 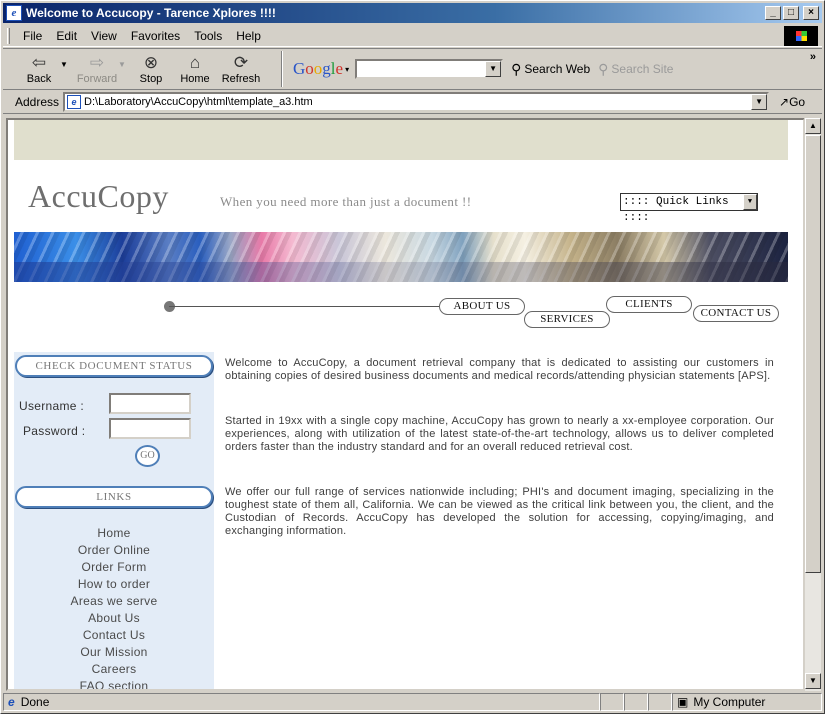 I want to click on binoculars-icon: ⚲, so click(x=516, y=68).